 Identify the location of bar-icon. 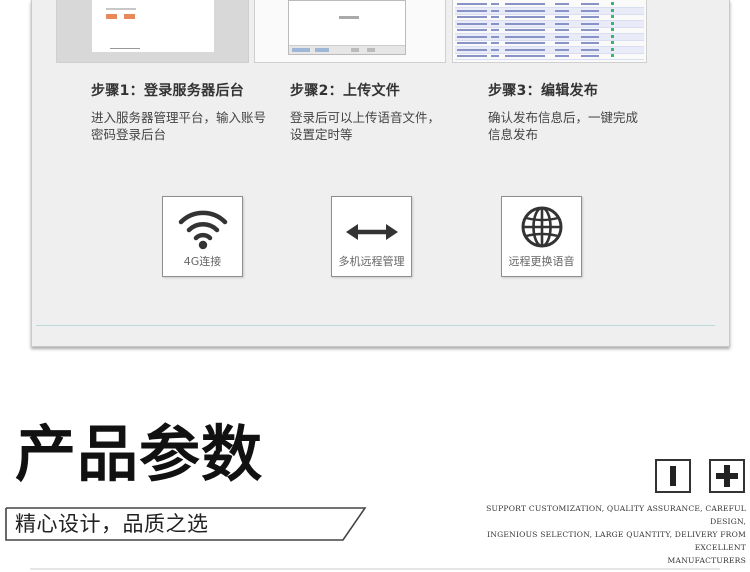
(673, 476).